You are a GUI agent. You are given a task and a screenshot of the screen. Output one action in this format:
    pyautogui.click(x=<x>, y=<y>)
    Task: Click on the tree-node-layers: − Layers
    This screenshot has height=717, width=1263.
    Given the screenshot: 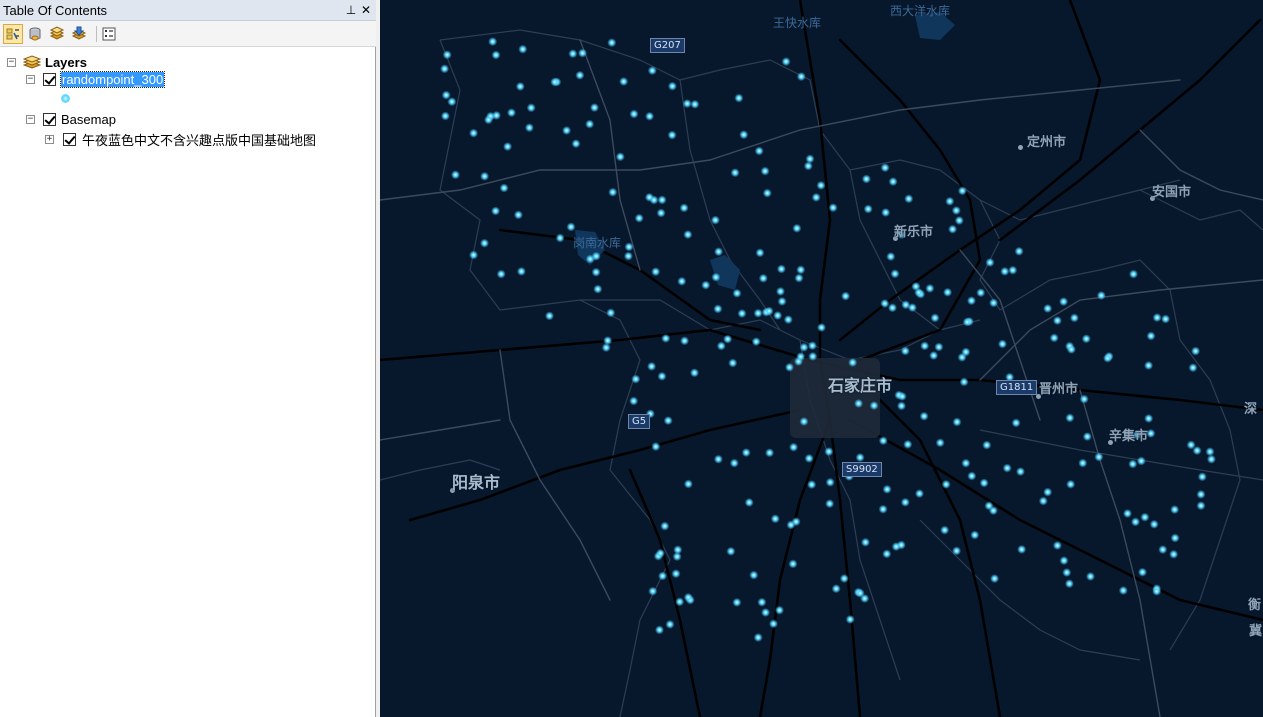 What is the action you would take?
    pyautogui.click(x=47, y=62)
    